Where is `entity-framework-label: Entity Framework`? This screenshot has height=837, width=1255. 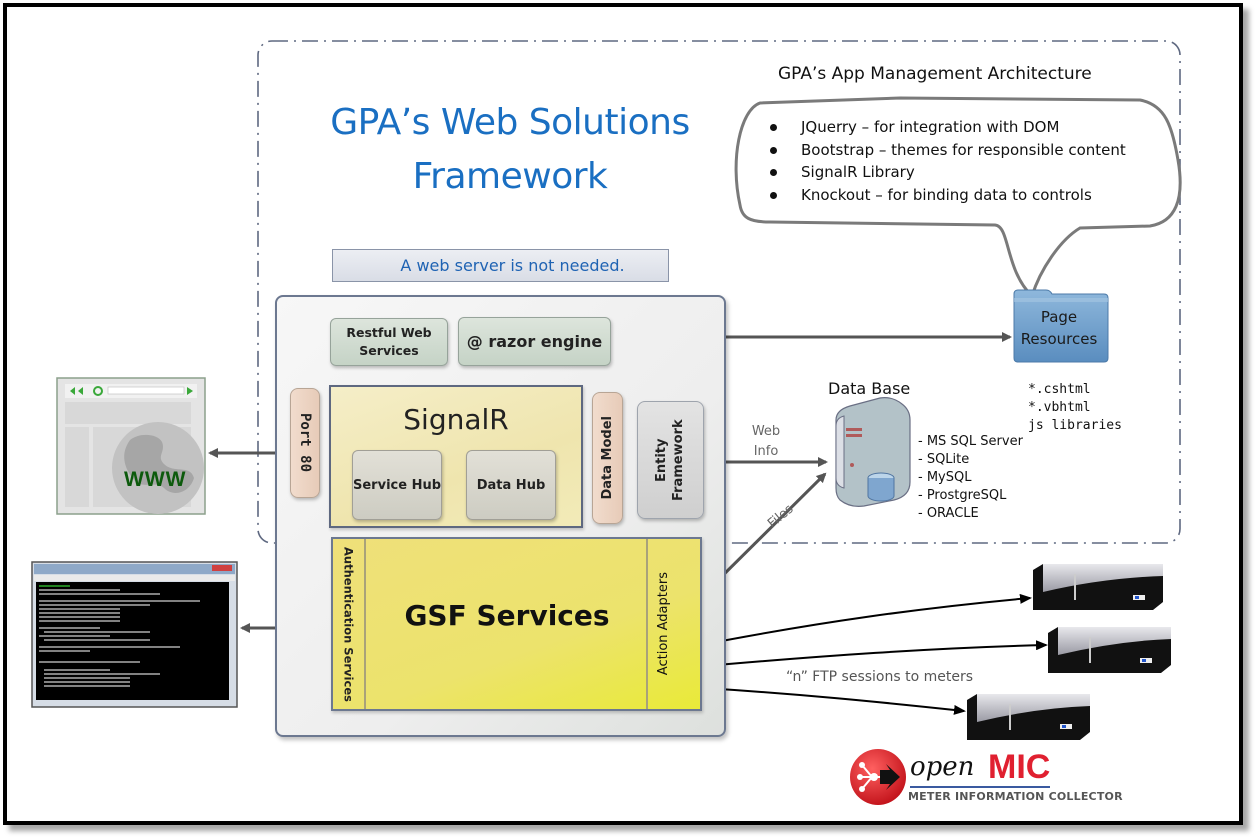
entity-framework-label: Entity Framework is located at coordinates (669, 460).